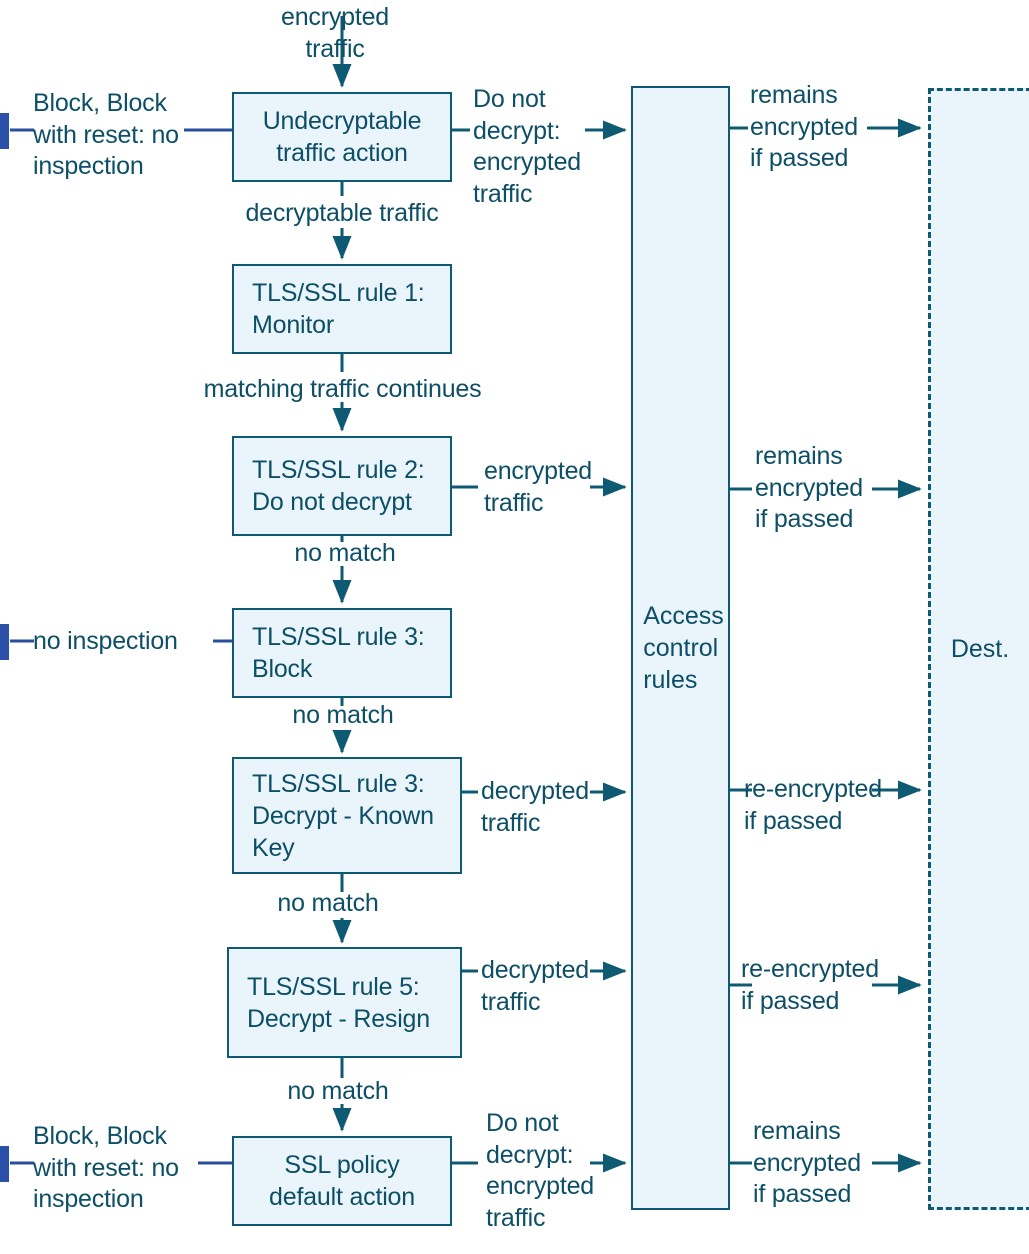 This screenshot has height=1254, width=1029. What do you see at coordinates (106, 134) in the screenshot?
I see `left-label-undecryptable-block: Block, Block with reset: no inspection` at bounding box center [106, 134].